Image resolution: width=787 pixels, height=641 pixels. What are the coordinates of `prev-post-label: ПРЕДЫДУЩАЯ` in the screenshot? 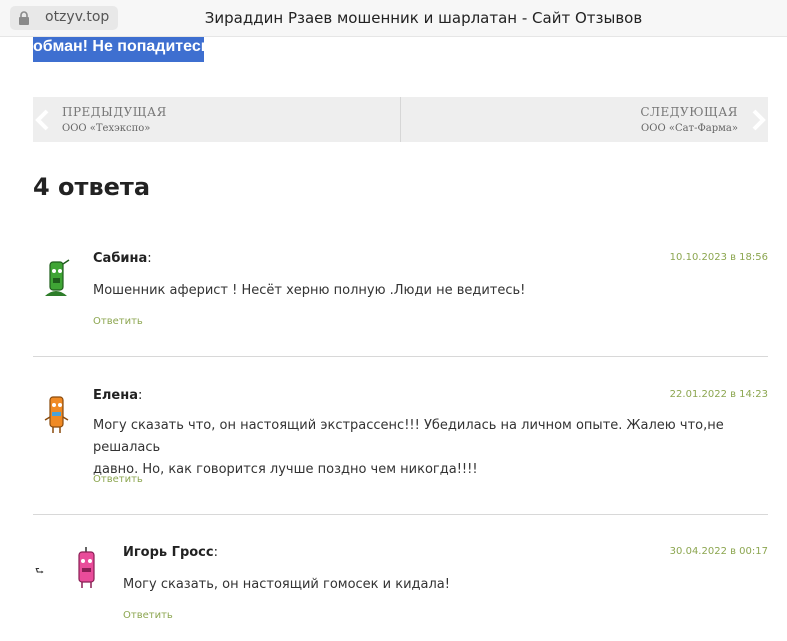 It's located at (114, 112).